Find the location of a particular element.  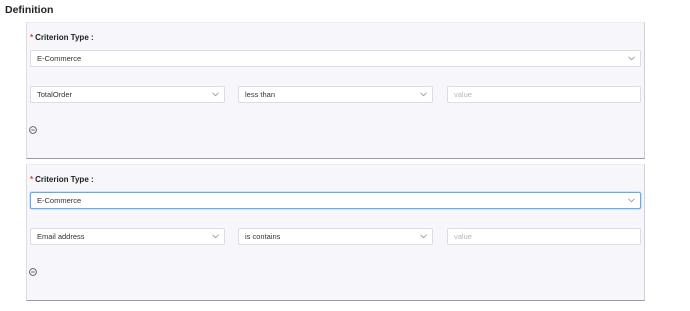

operator-select-value: less than is located at coordinates (260, 94).